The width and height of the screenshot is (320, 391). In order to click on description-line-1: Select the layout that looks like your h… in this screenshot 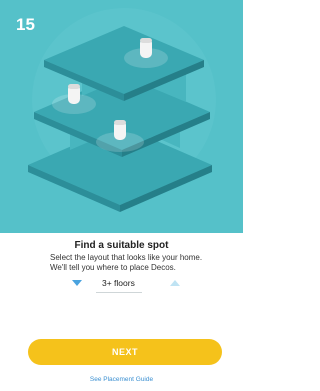, I will do `click(126, 257)`.